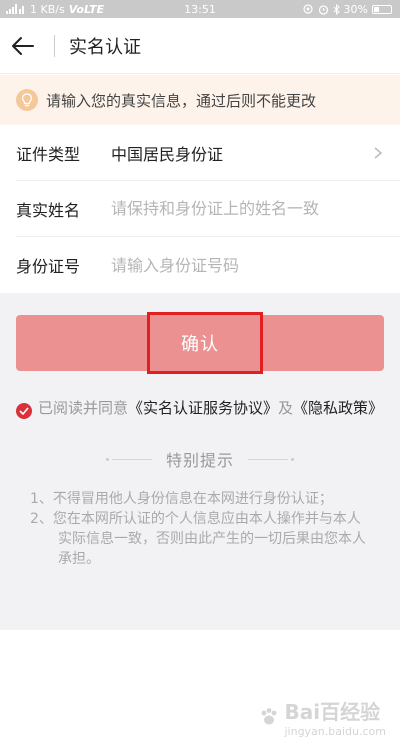  I want to click on baidu-watermark: Bai百经验 jingyan.baidu.com, so click(322, 717).